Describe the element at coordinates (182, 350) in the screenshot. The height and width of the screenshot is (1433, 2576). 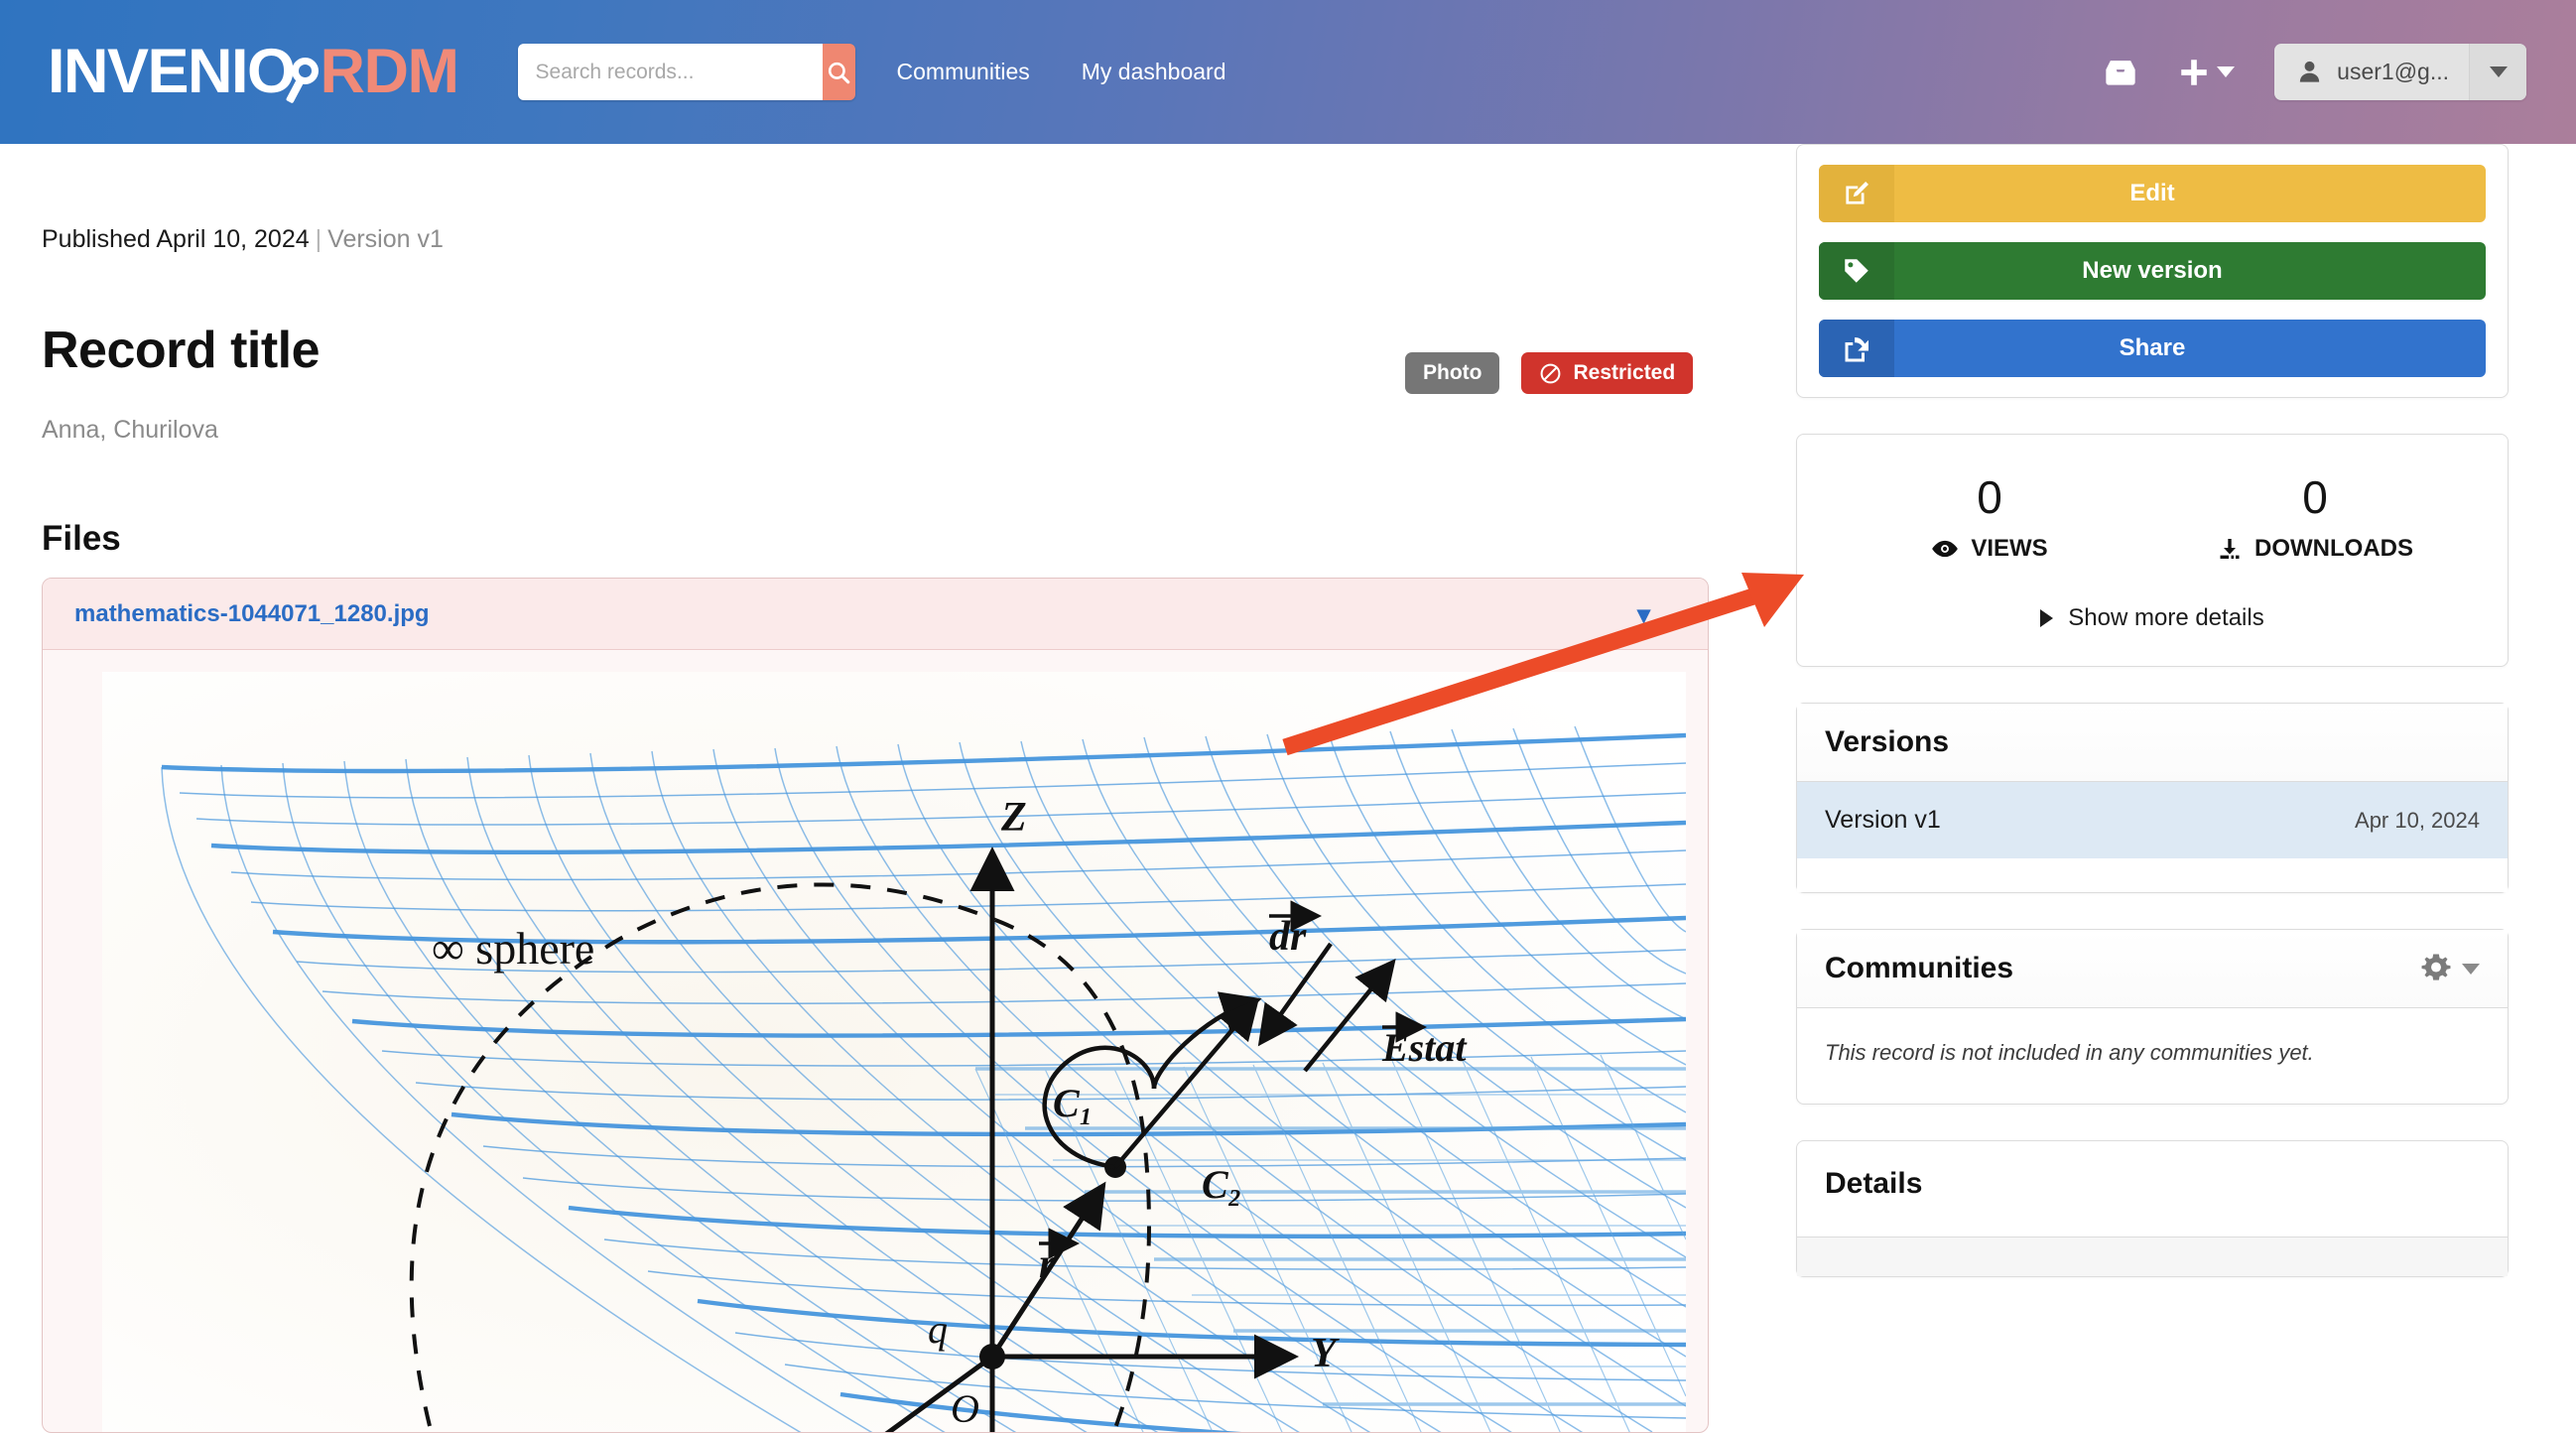
I see `page-title: Record title` at that location.